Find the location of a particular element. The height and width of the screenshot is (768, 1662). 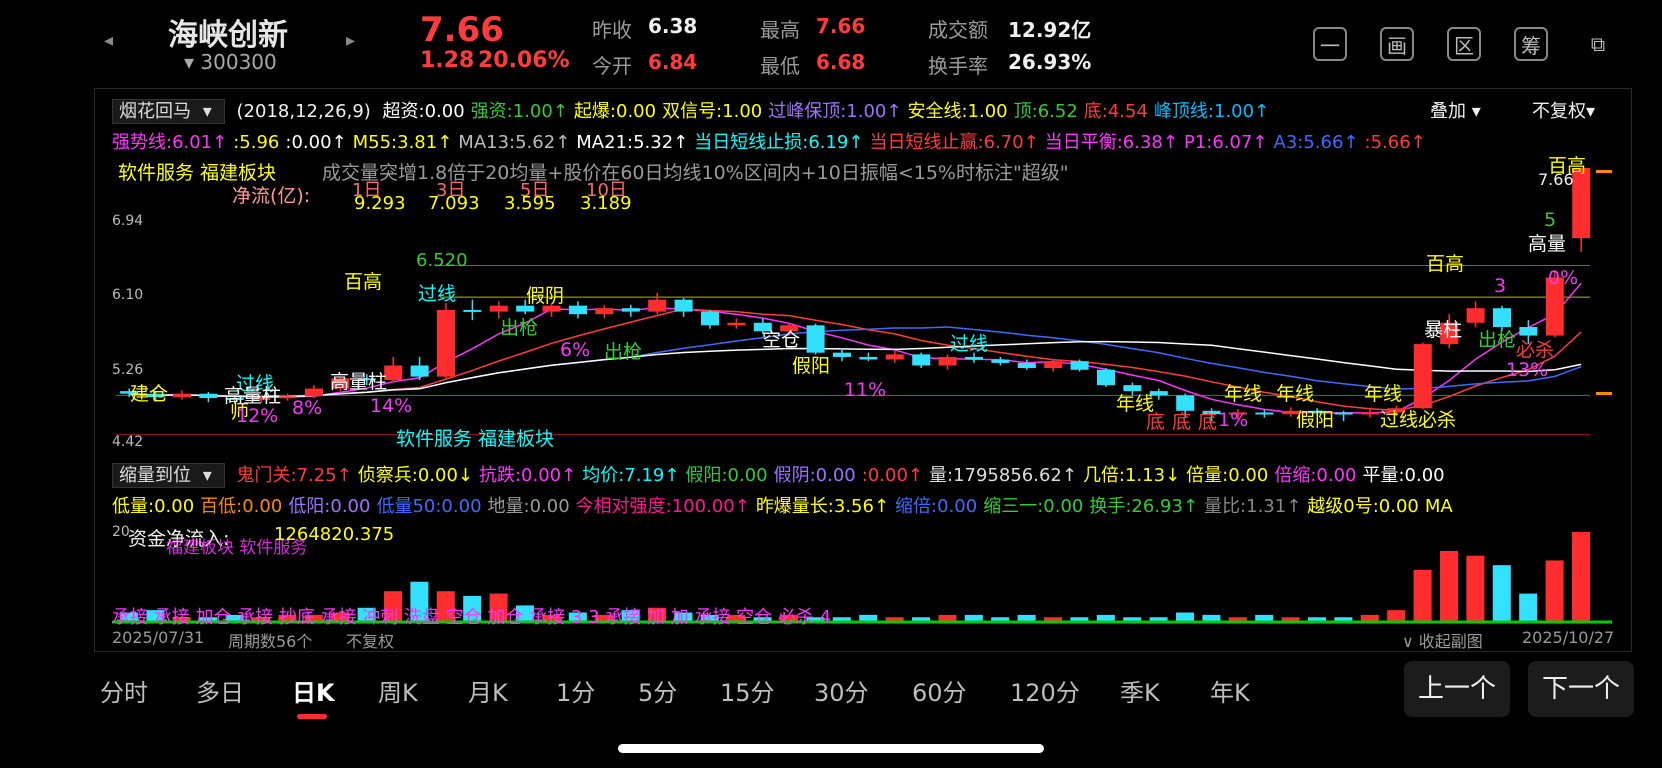

sub-row2-value-7: 缩倍:0.00 is located at coordinates (936, 506).